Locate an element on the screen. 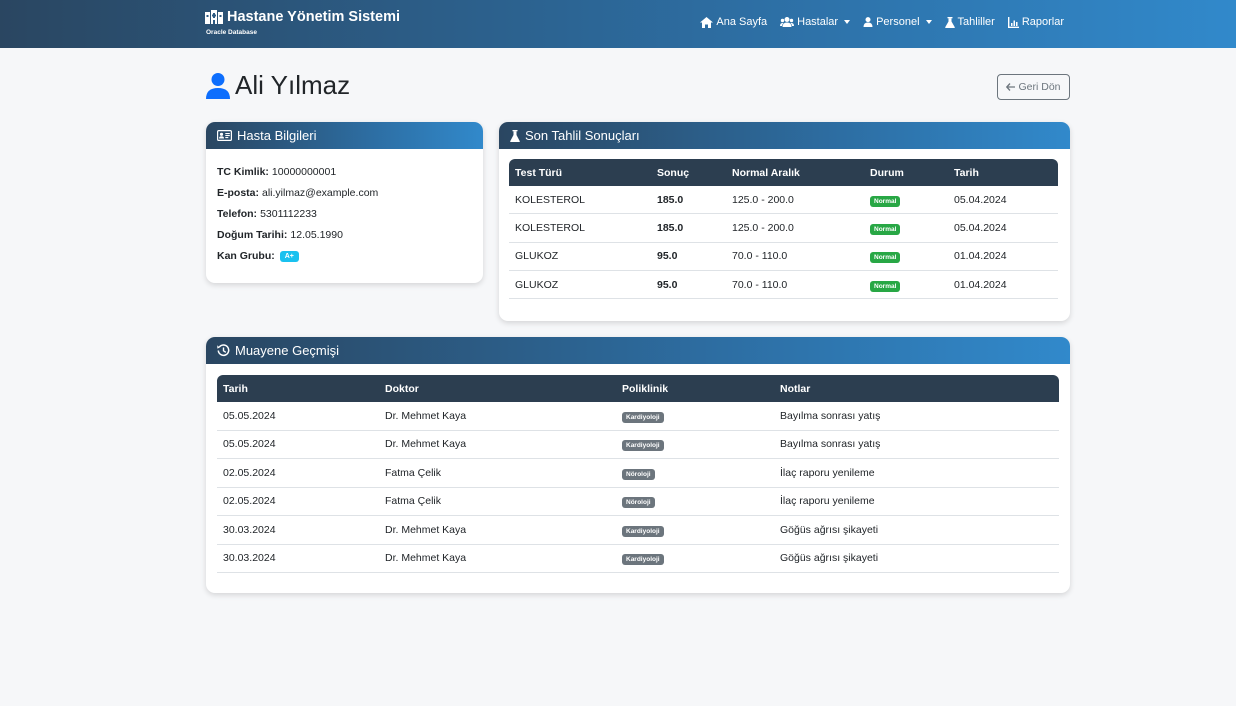 The image size is (1236, 706). patient-name: Ali Yılmaz is located at coordinates (293, 85).